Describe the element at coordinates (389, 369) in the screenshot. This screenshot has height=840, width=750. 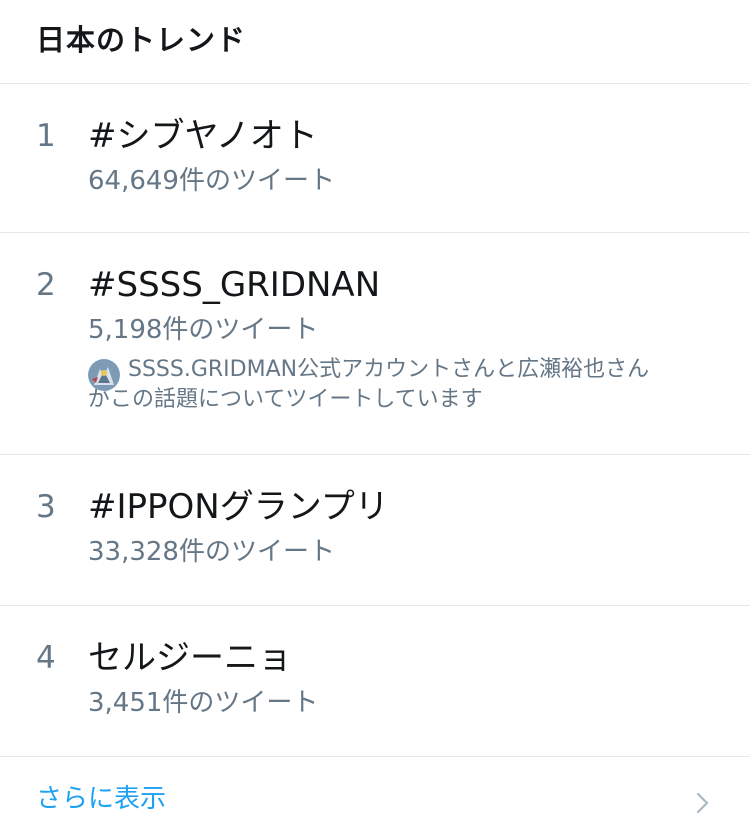
I see `context-line: SSSS.GRIDMAN公式アカウントさんと広瀬裕也さん` at that location.